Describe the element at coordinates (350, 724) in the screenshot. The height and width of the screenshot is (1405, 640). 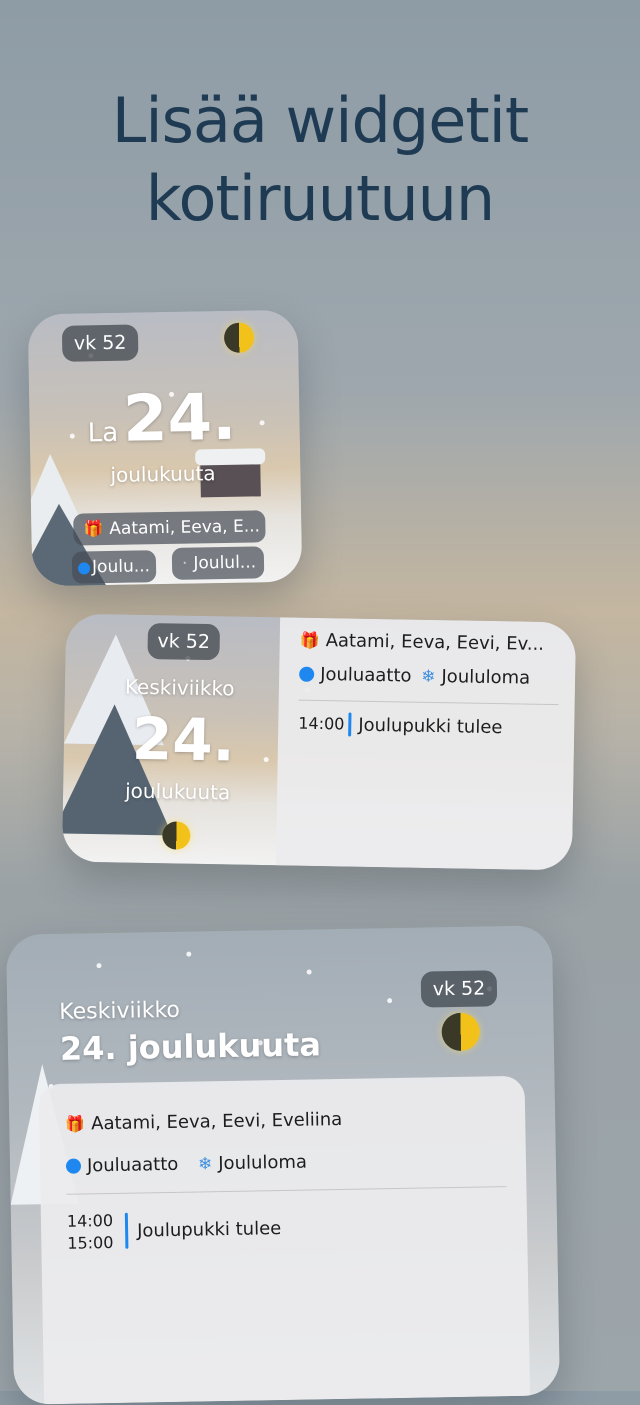
I see `medium-event-bar` at that location.